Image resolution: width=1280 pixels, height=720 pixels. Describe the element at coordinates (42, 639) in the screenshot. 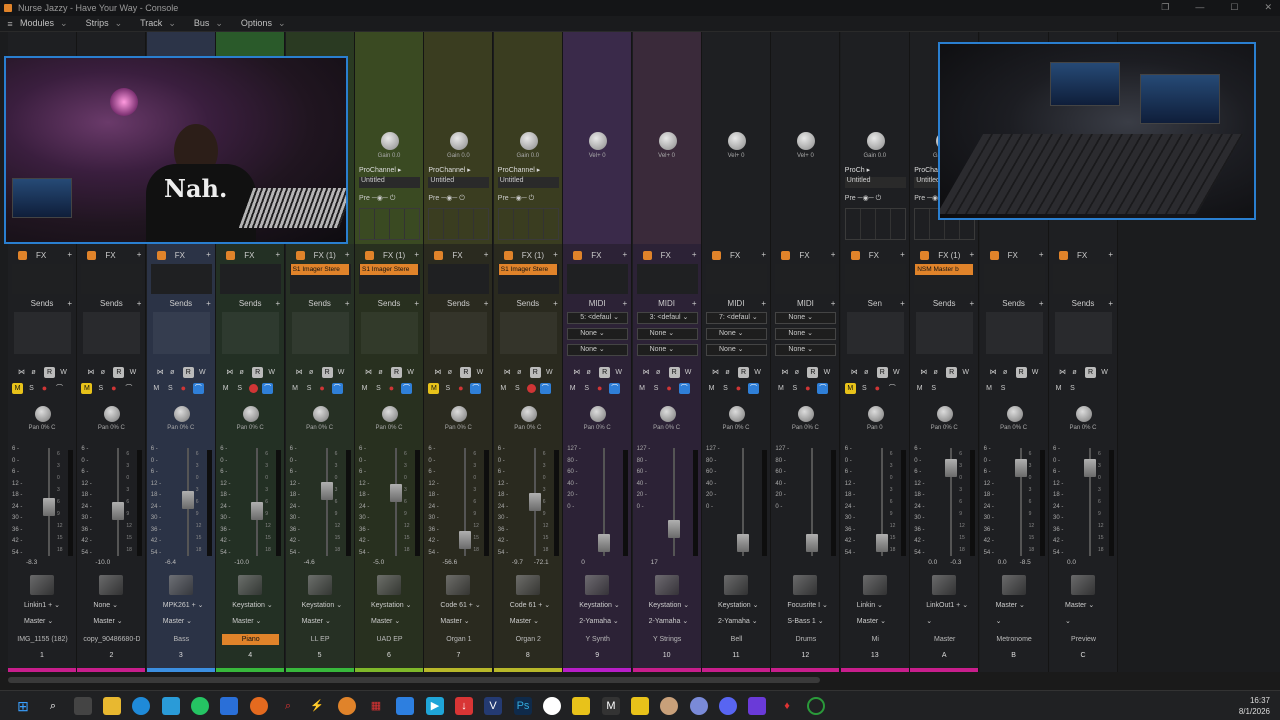

I see `track-name: IMG_1155 (182)` at that location.